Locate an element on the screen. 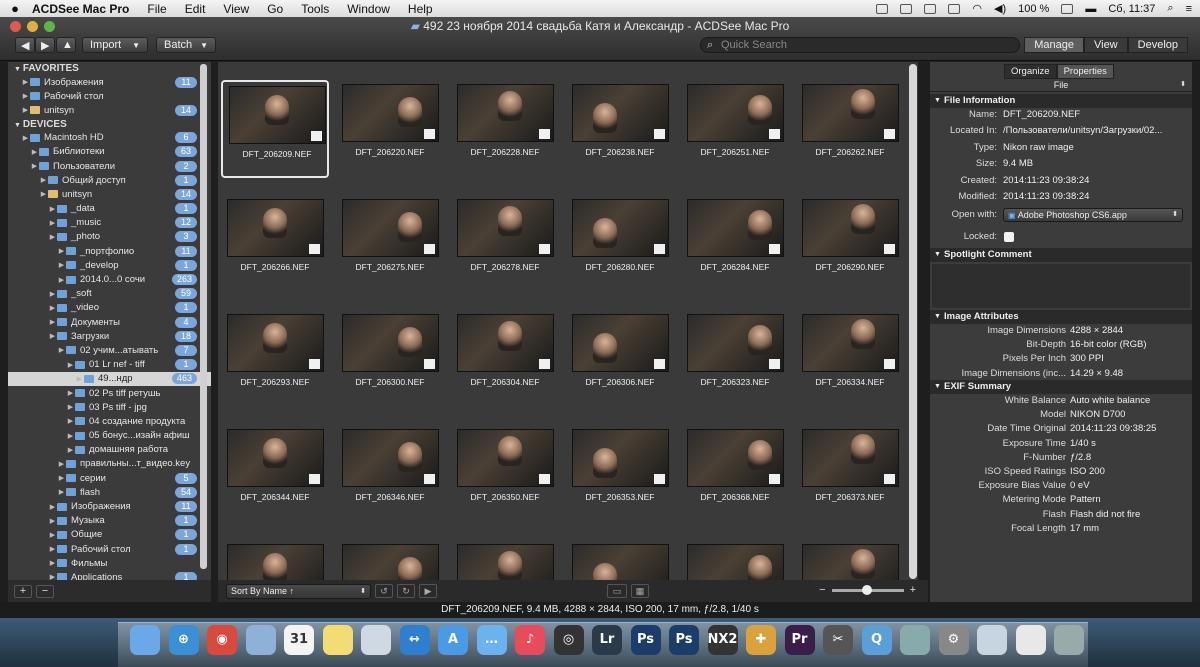 Image resolution: width=1200 pixels, height=667 pixels. sidebar-item: ▶ Изображения 11 is located at coordinates (109, 82).